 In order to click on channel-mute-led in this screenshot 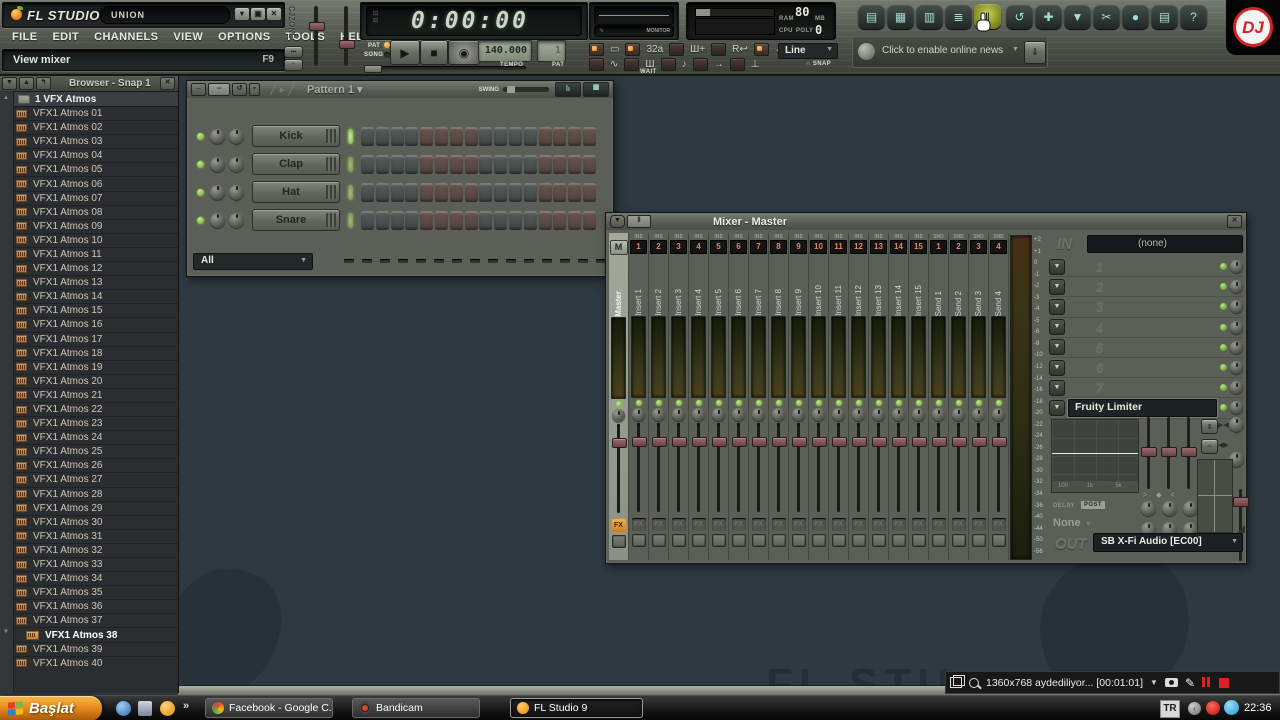, I will do `click(350, 192)`.